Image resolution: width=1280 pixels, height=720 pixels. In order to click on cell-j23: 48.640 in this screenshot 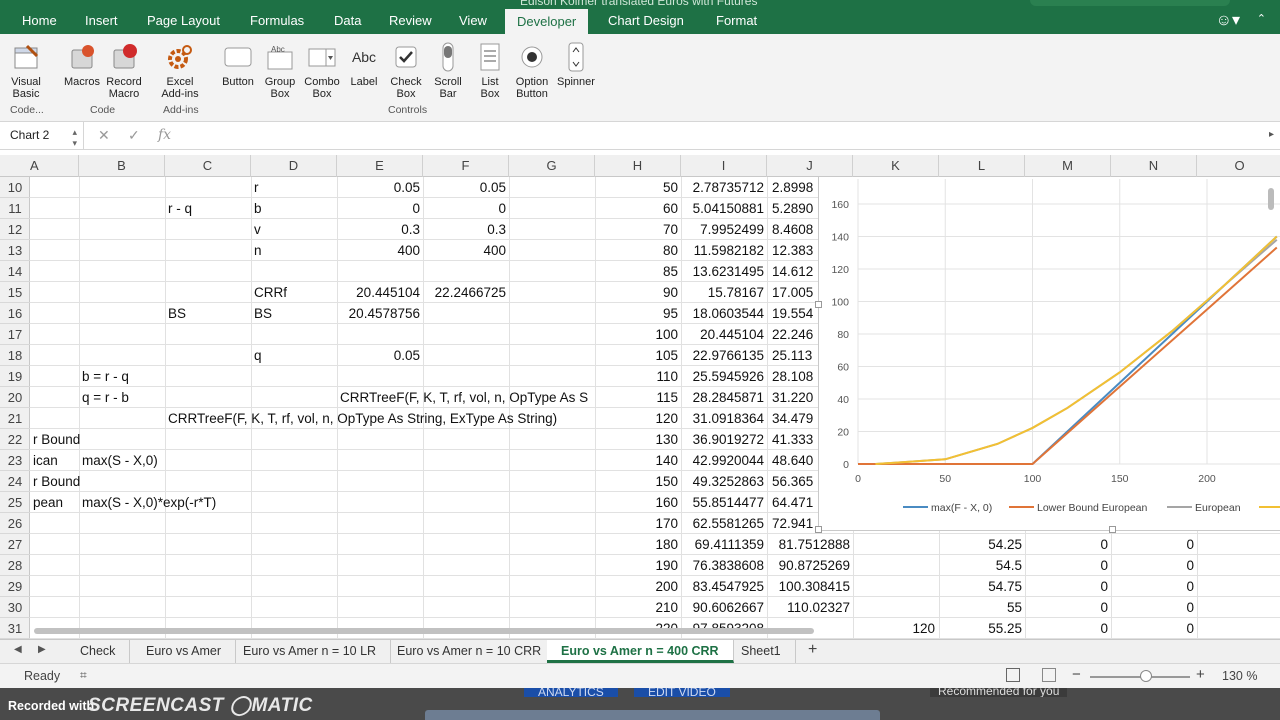, I will do `click(792, 460)`.